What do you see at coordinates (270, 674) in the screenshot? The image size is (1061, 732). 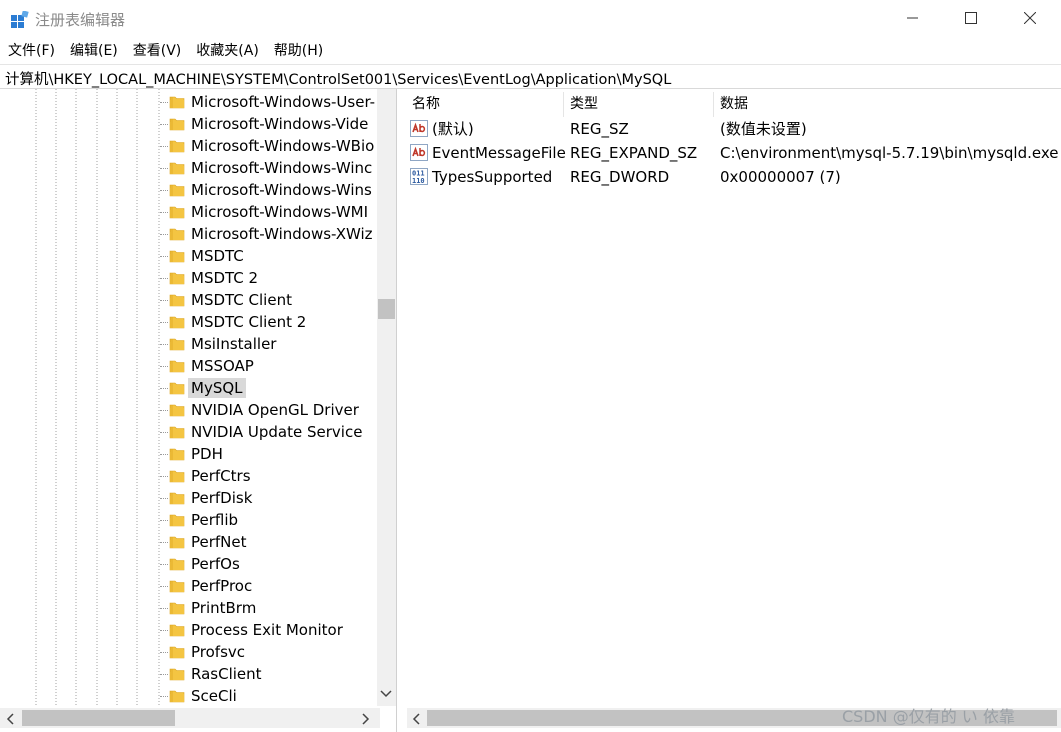 I see `tree-item: RasClient` at bounding box center [270, 674].